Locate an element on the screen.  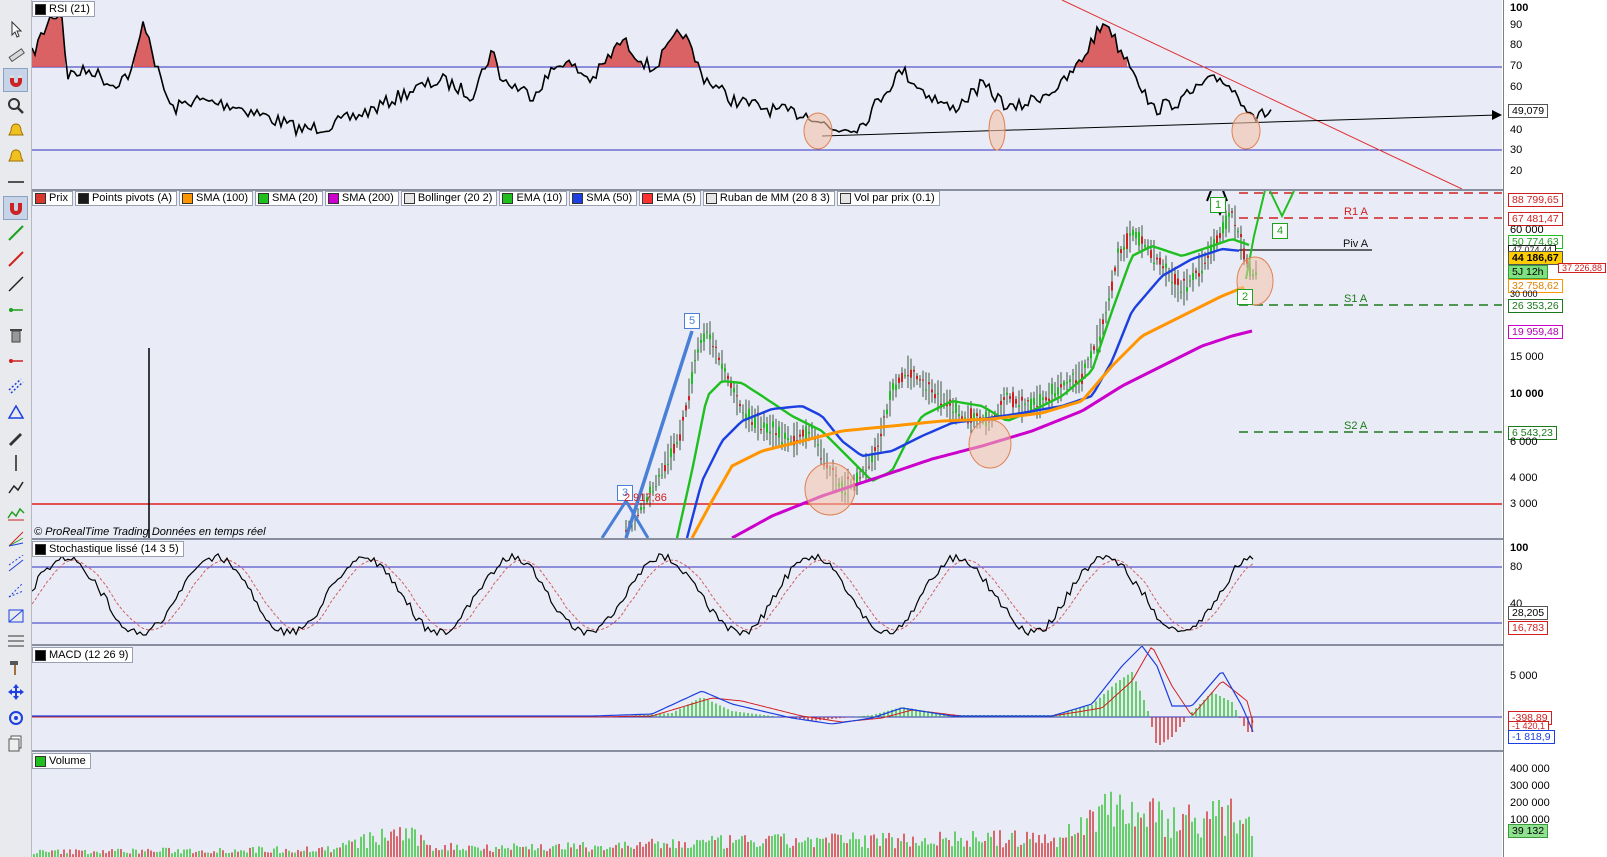
move-icon is located at coordinates (15, 692).